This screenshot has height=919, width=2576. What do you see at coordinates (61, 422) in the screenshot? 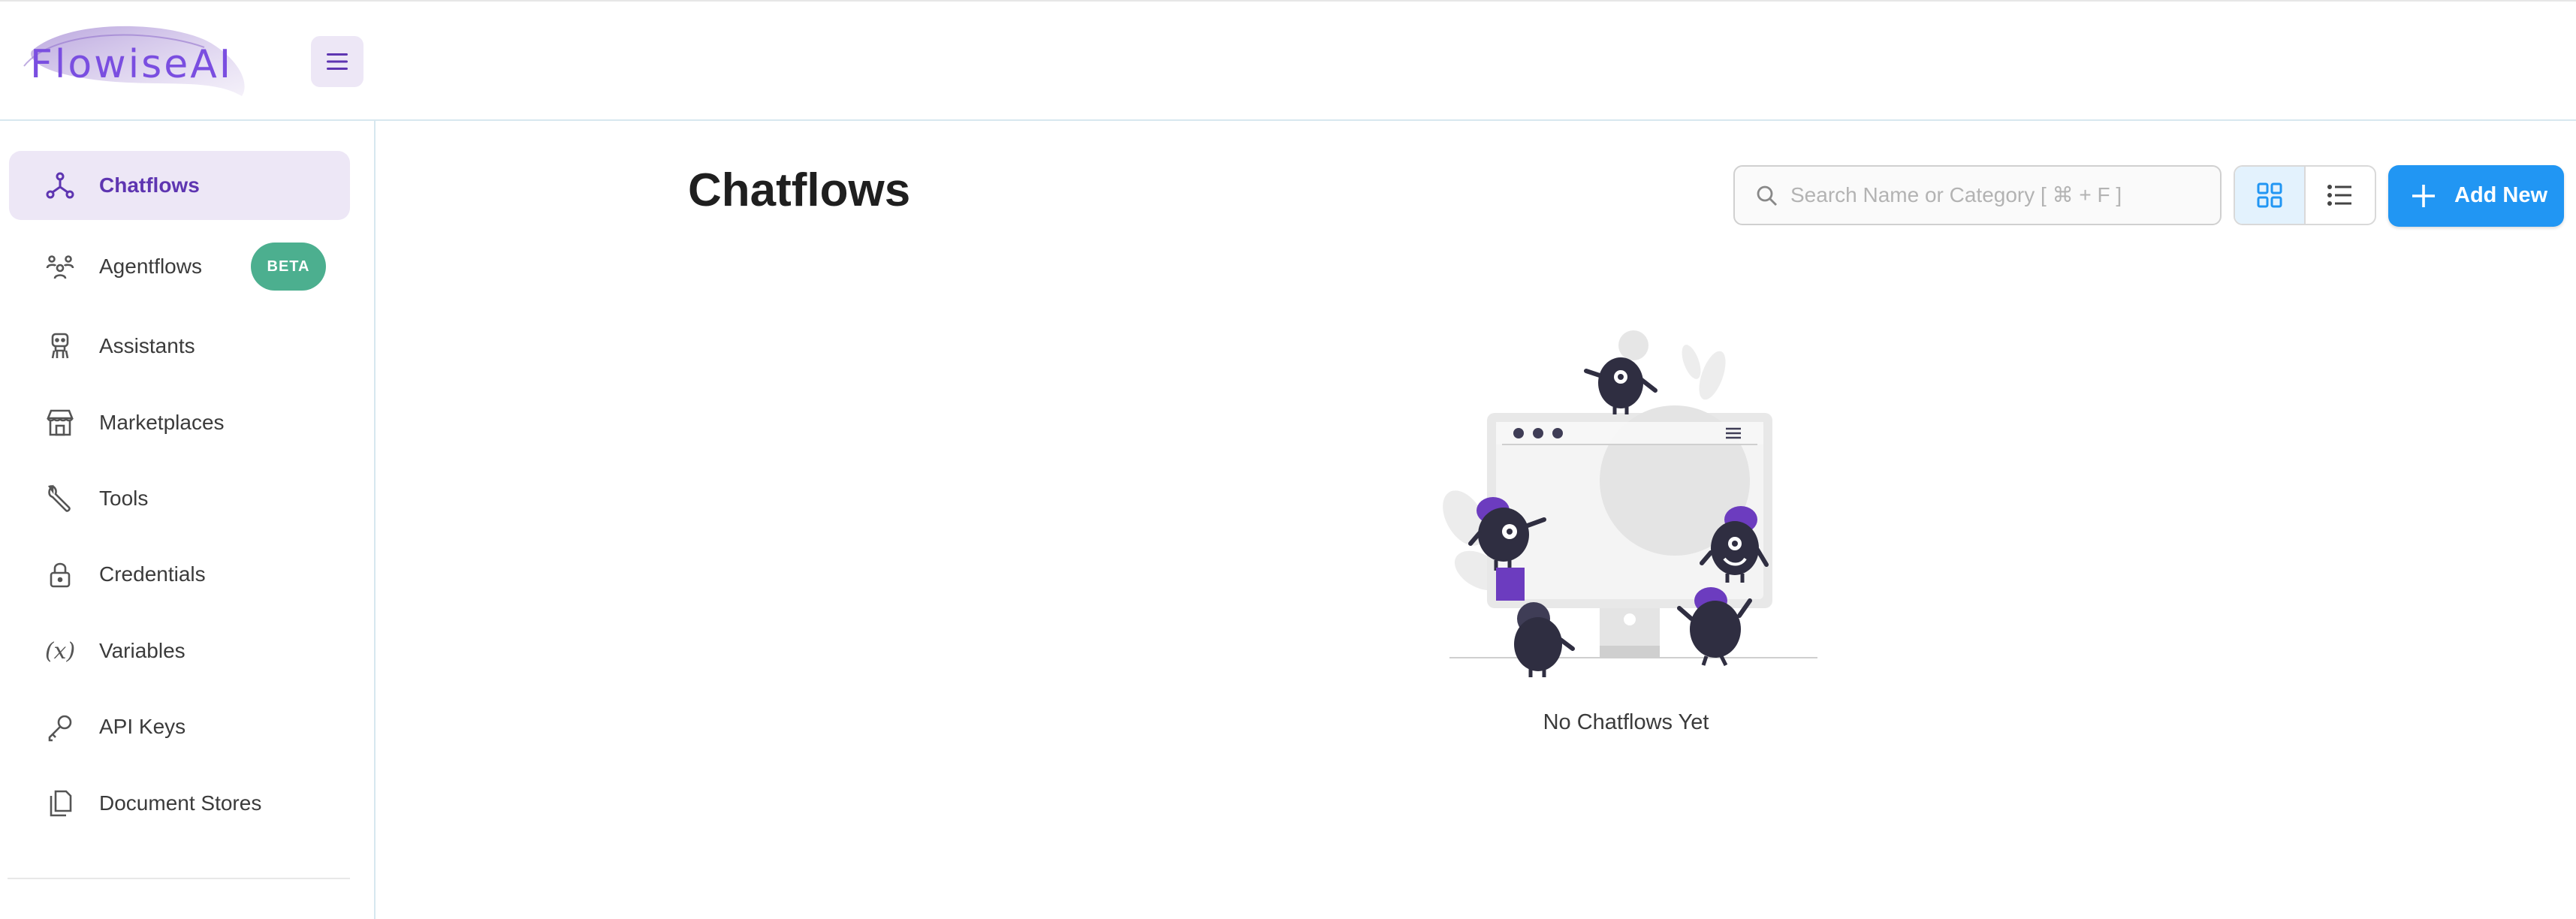
I see `storefront-icon` at bounding box center [61, 422].